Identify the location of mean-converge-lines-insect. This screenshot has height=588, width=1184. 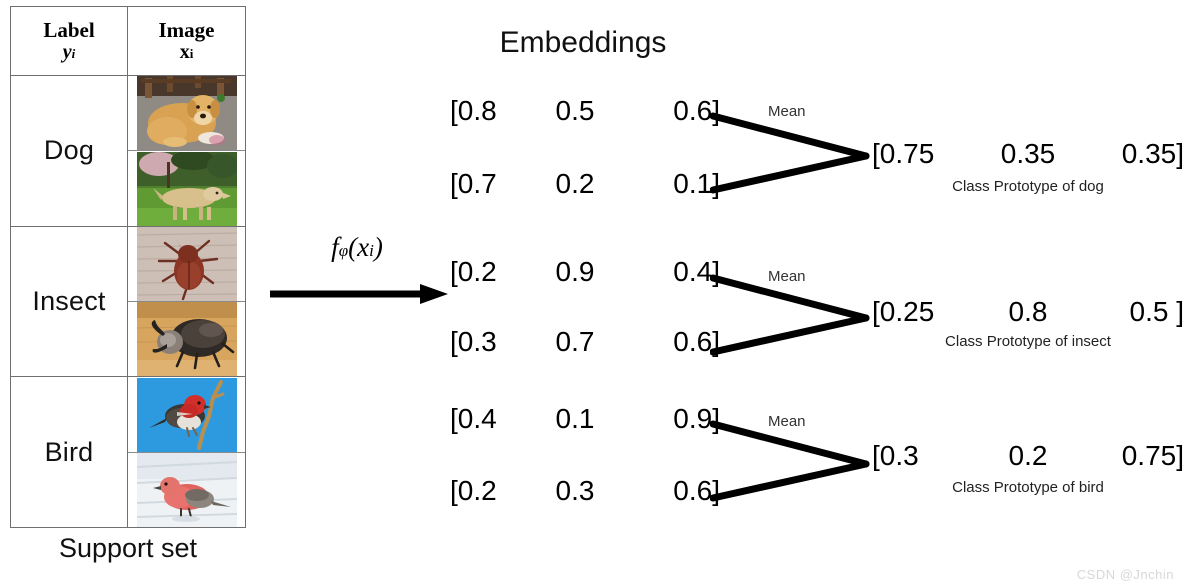
(790, 315).